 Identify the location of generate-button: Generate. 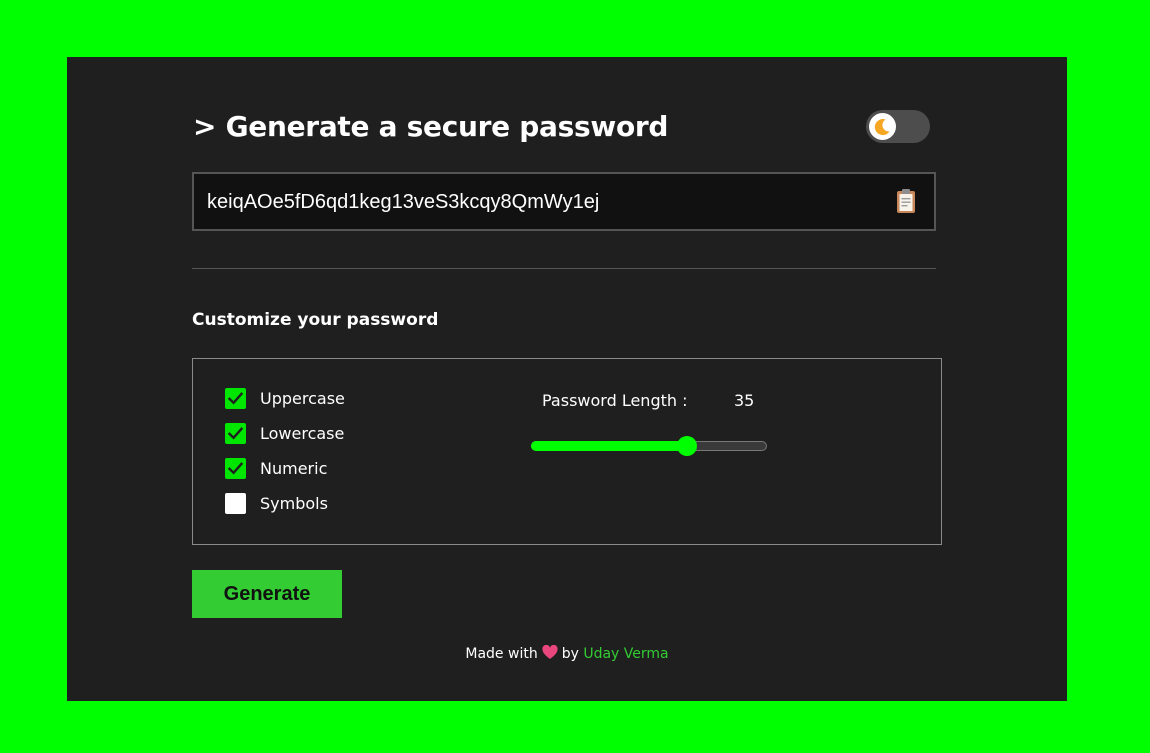
(267, 594).